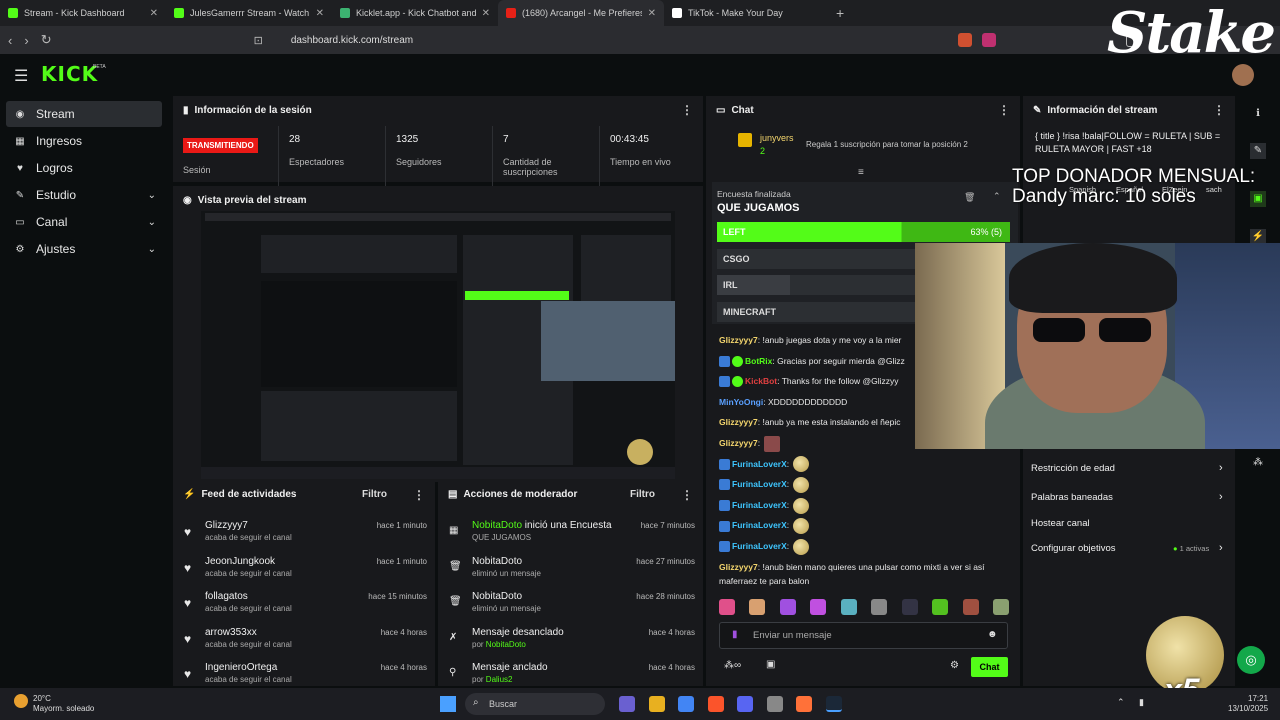 This screenshot has width=1280, height=720. What do you see at coordinates (84, 222) in the screenshot?
I see `sidebar-item-canal: ▭ Canal ⌄` at bounding box center [84, 222].